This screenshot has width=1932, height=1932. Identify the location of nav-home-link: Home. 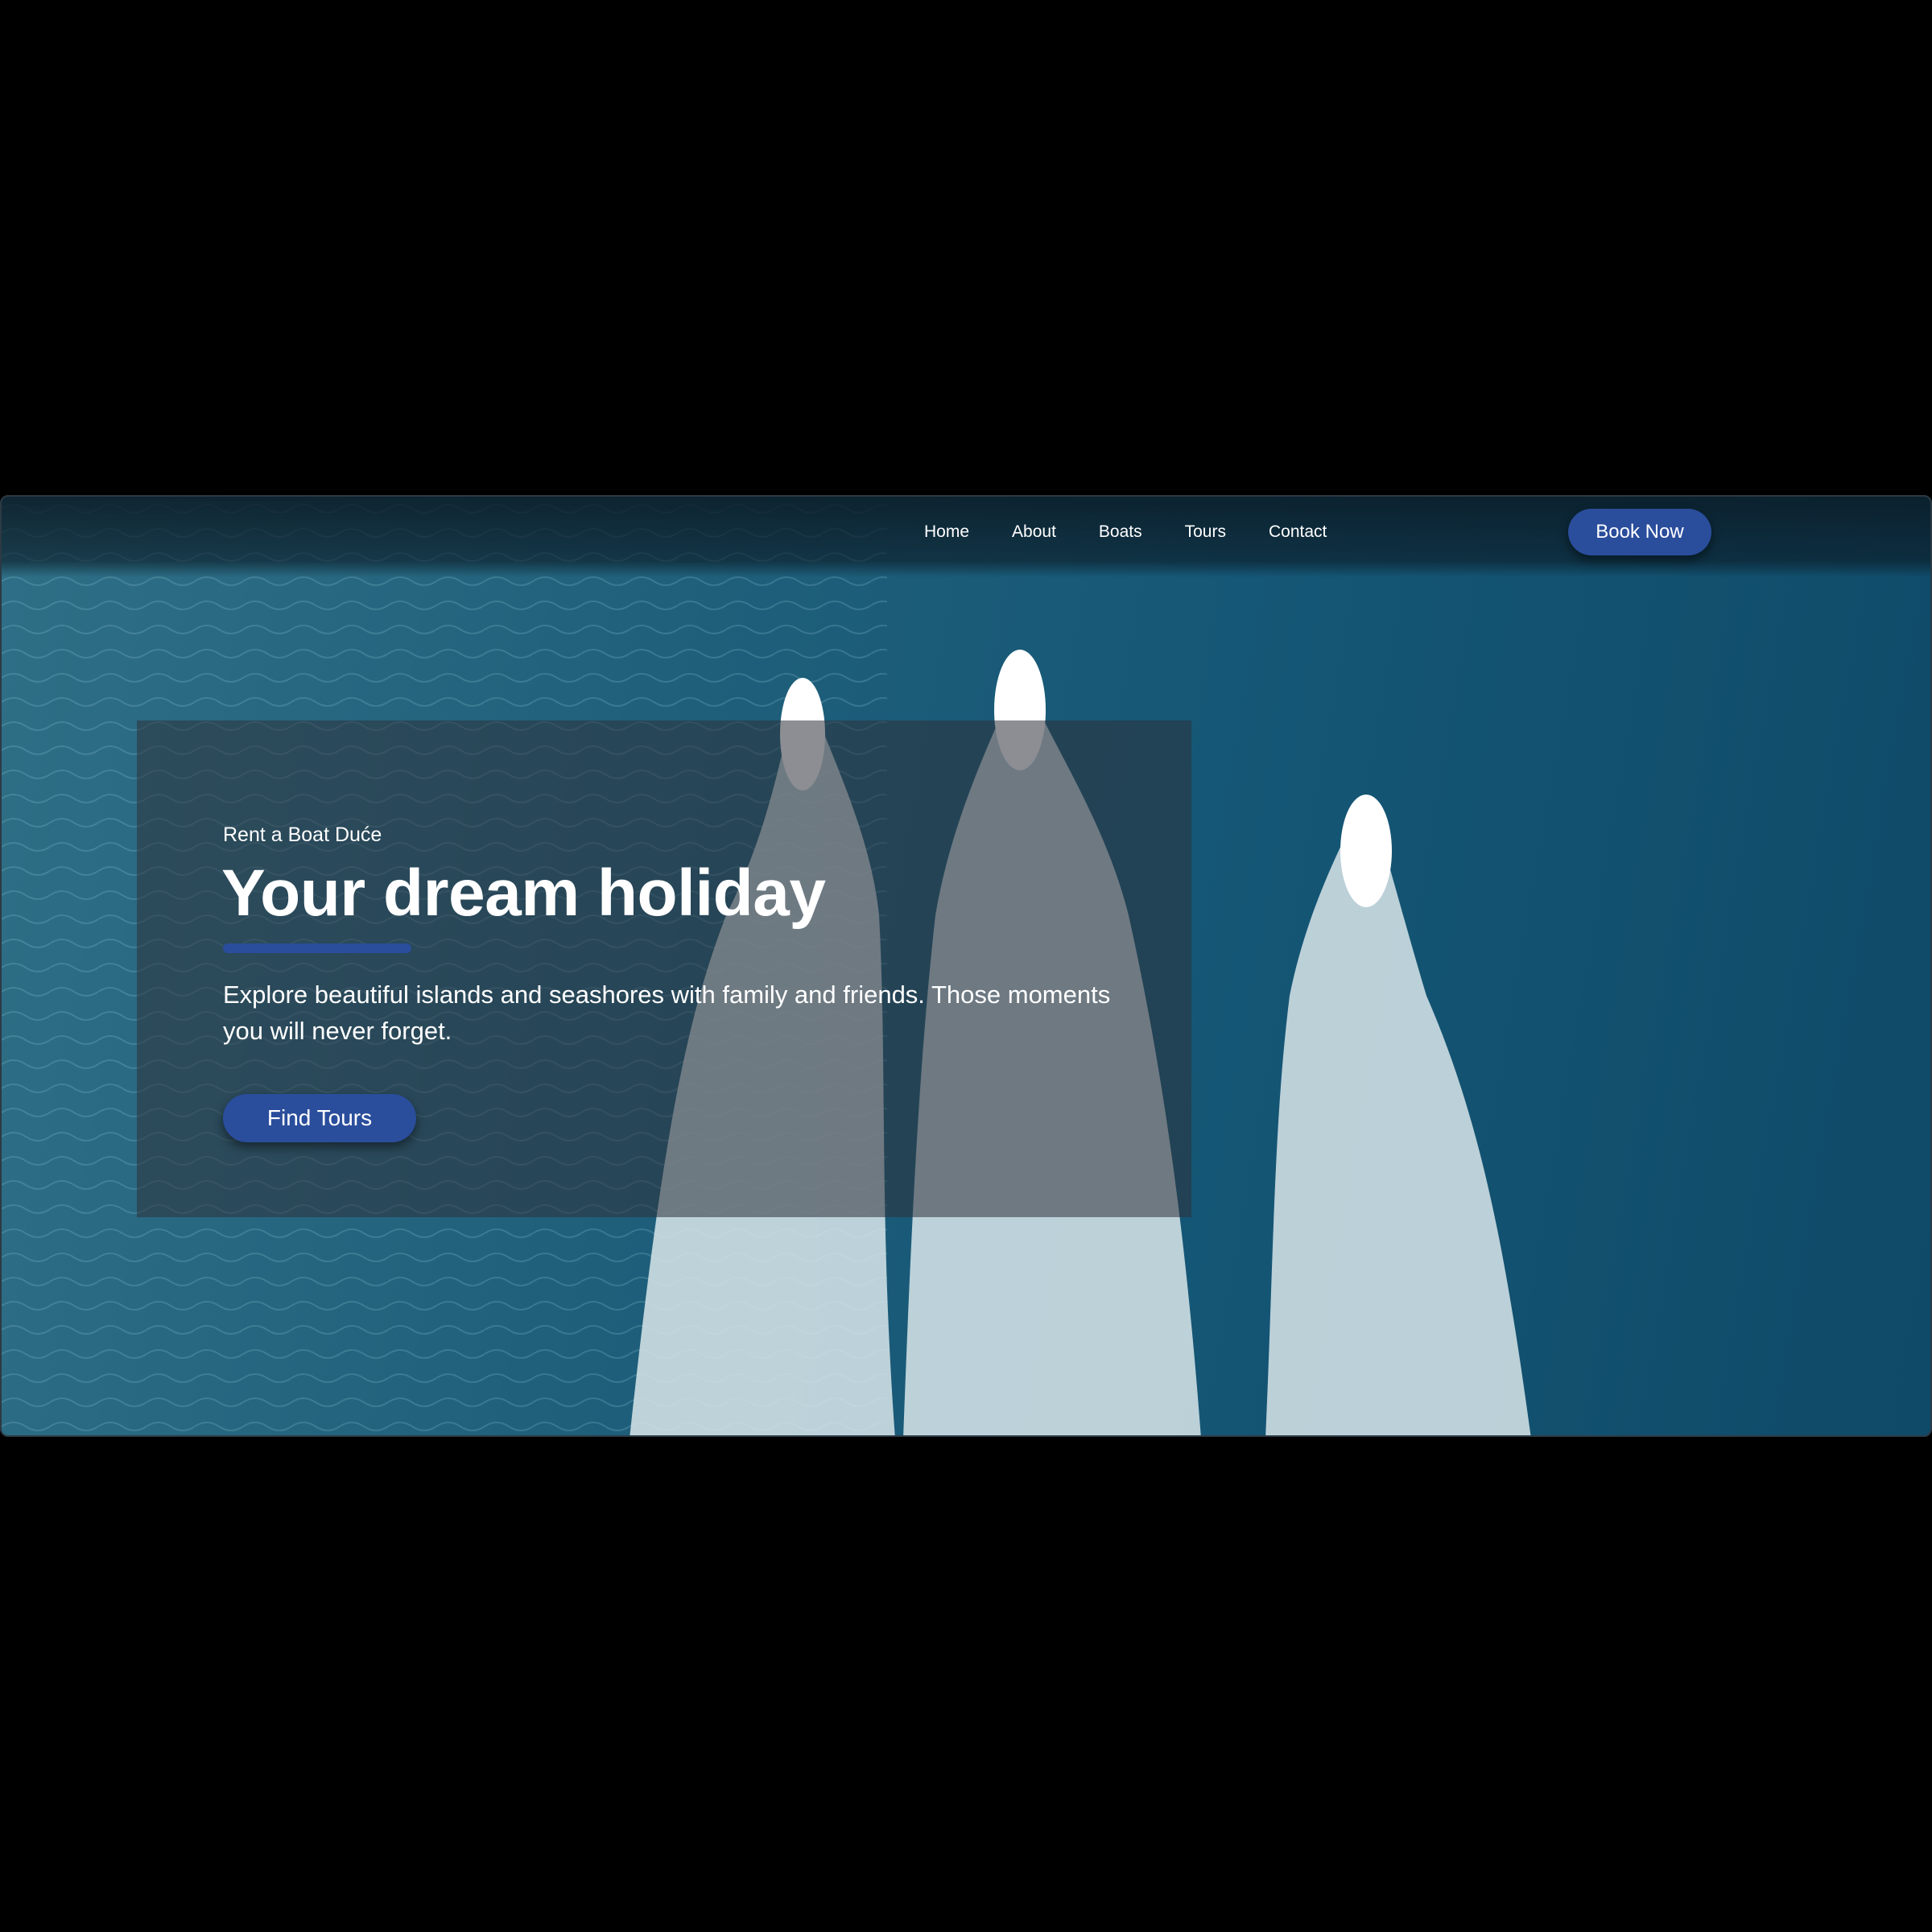
(946, 532).